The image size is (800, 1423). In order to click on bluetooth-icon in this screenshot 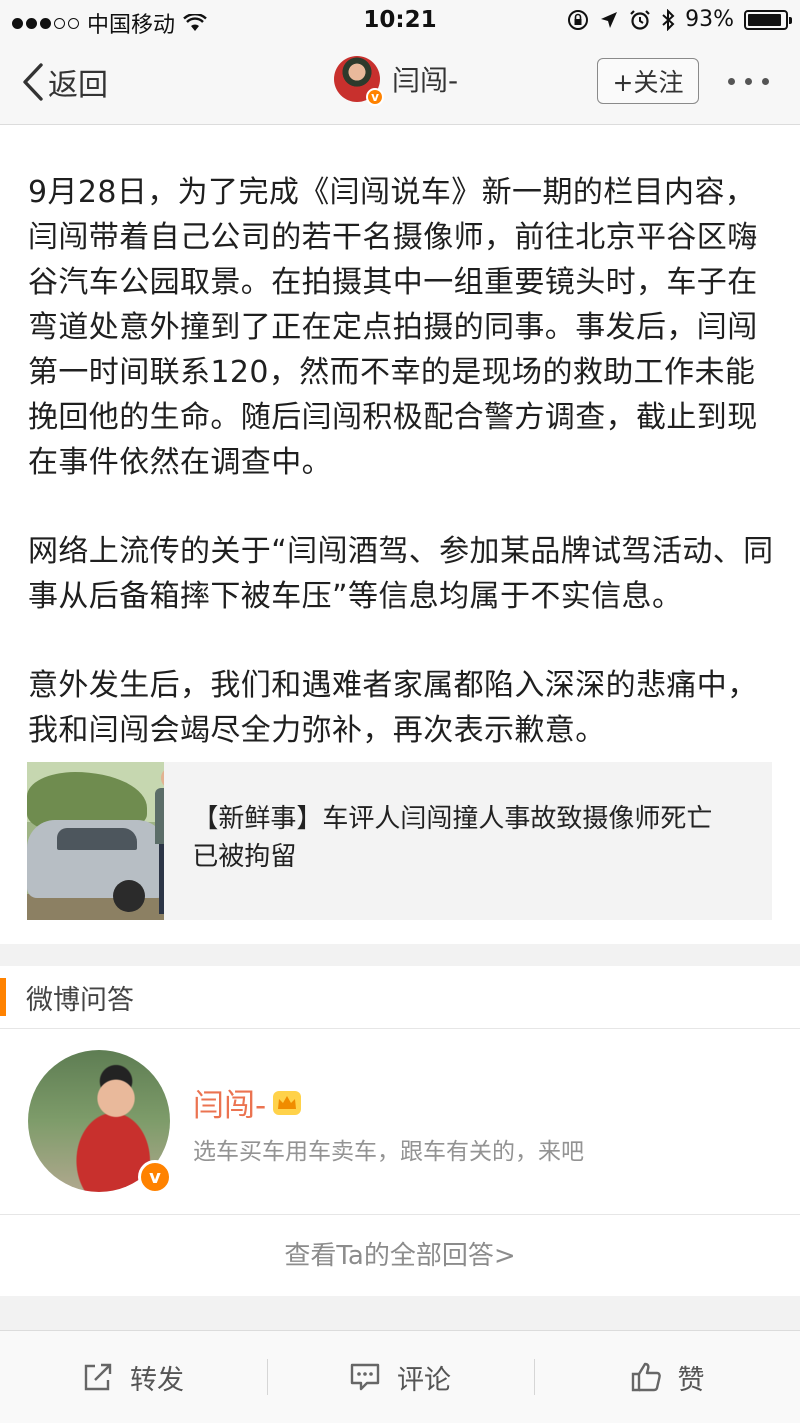, I will do `click(668, 19)`.